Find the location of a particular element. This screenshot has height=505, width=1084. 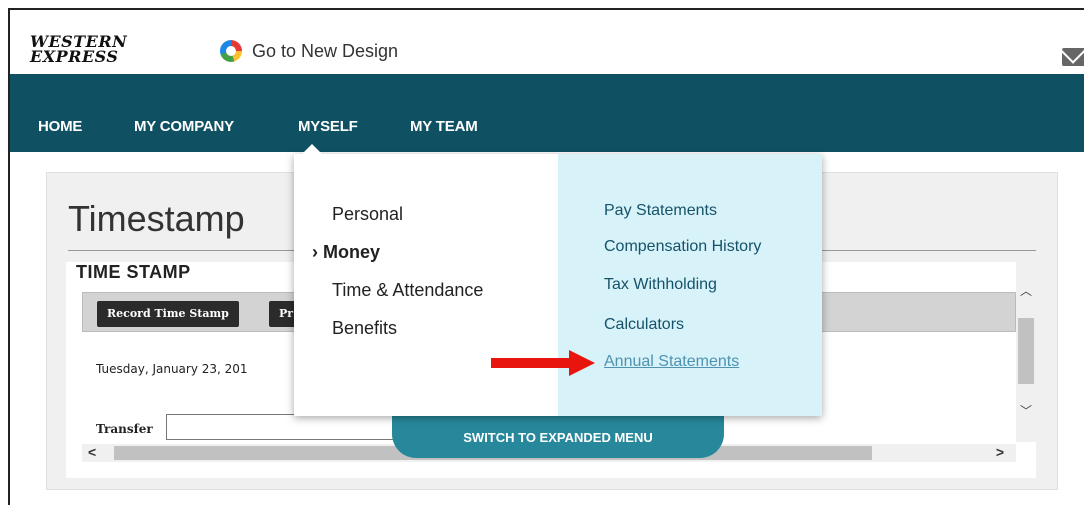

mail-icon is located at coordinates (1073, 57).